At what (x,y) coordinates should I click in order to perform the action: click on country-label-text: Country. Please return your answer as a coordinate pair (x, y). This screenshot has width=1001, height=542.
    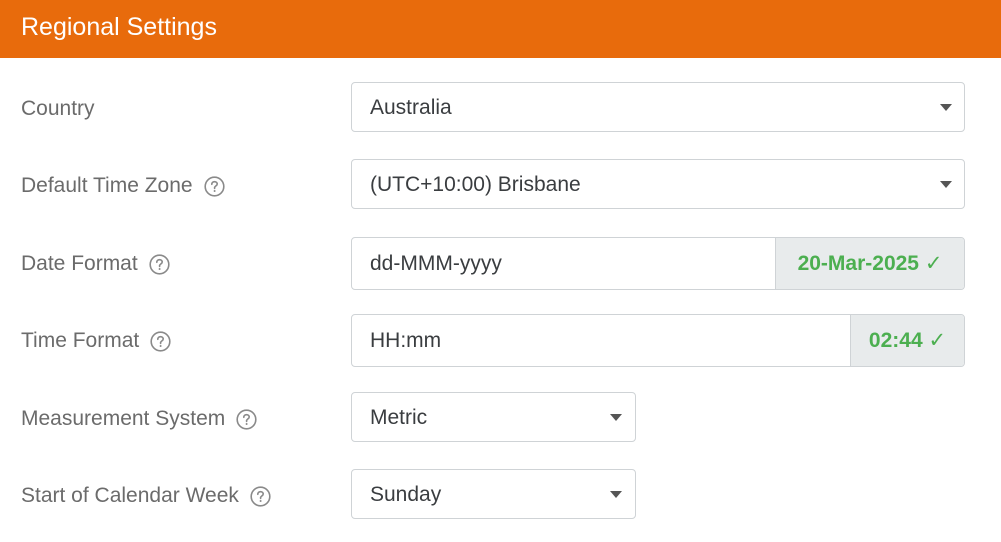
    Looking at the image, I should click on (58, 108).